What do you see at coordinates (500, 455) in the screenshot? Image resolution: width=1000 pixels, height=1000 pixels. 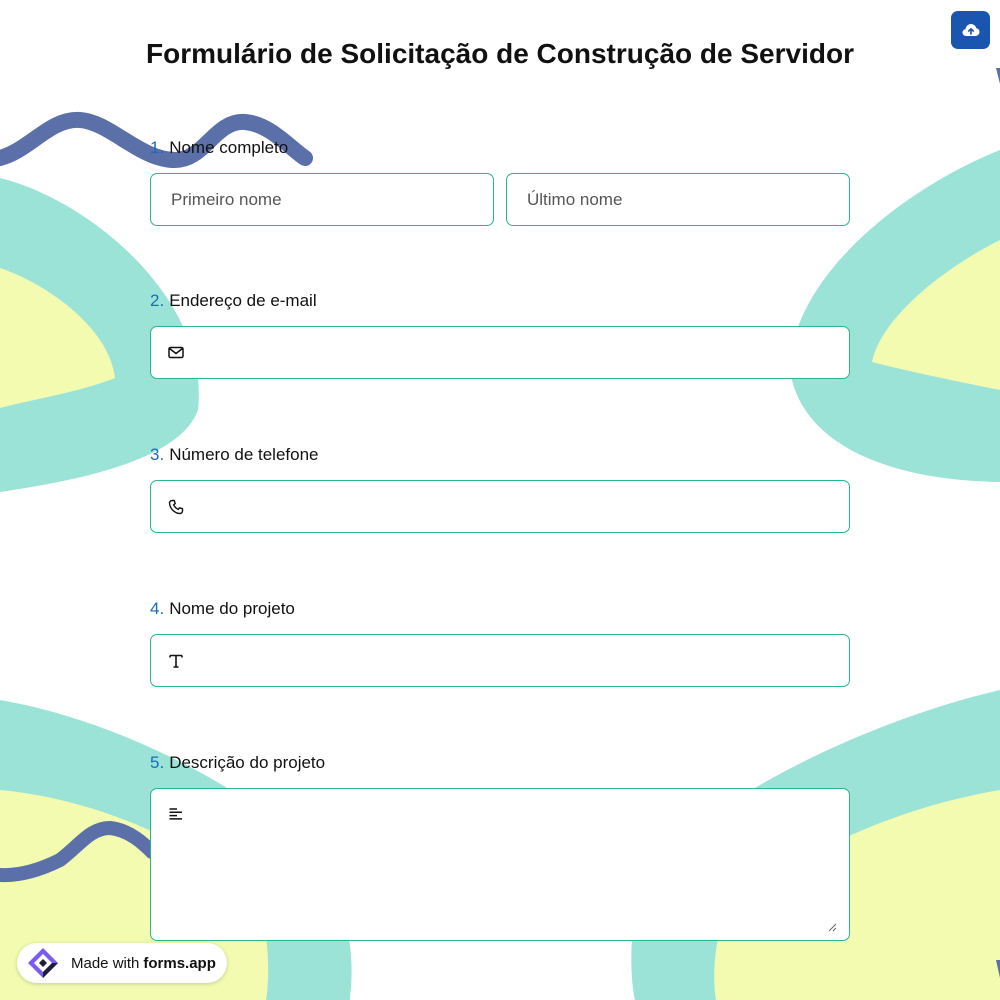 I see `question-label: 3. Número de telefone` at bounding box center [500, 455].